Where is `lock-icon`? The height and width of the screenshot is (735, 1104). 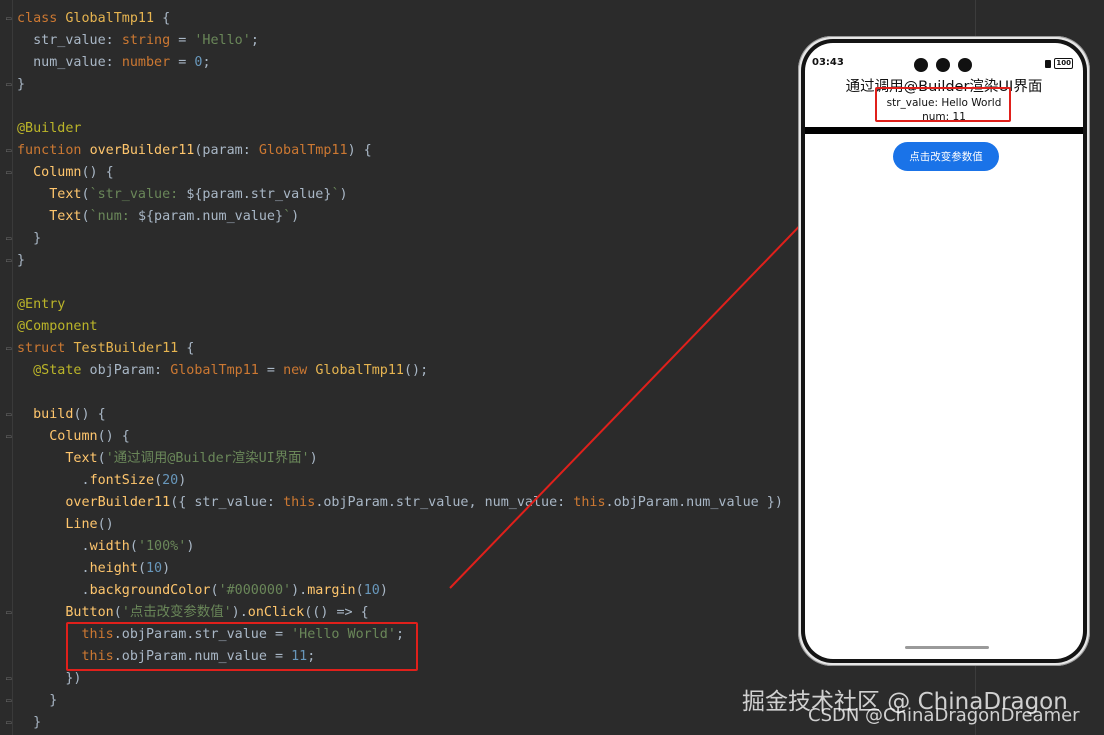
lock-icon is located at coordinates (1048, 63).